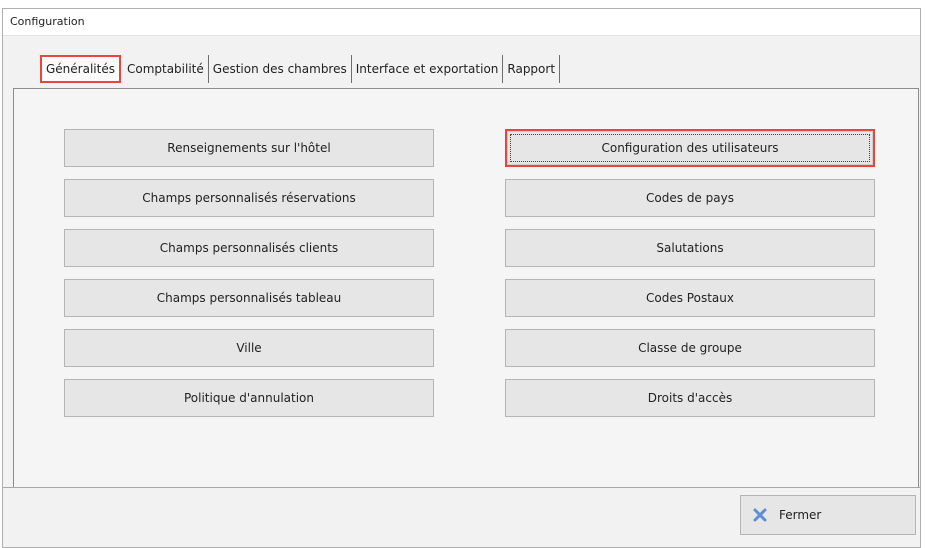  What do you see at coordinates (47, 21) in the screenshot?
I see `window-title: Configuration` at bounding box center [47, 21].